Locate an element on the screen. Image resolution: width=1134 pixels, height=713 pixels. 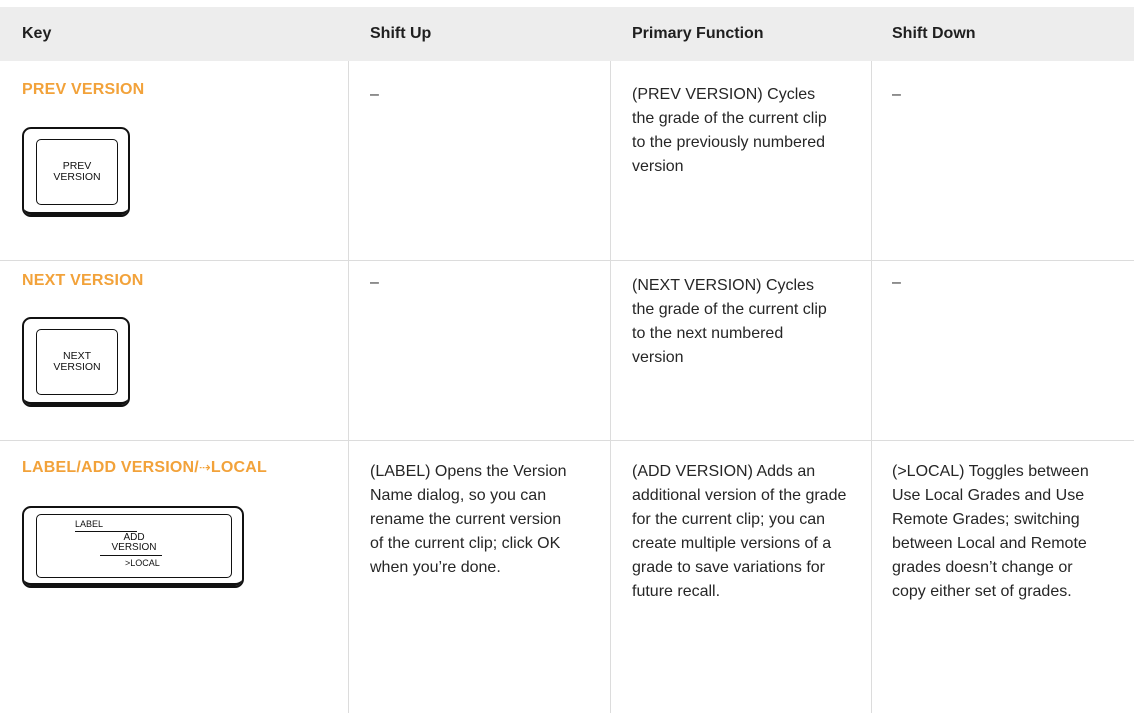
row-title-prev-version: PREV VERSION is located at coordinates (83, 89).